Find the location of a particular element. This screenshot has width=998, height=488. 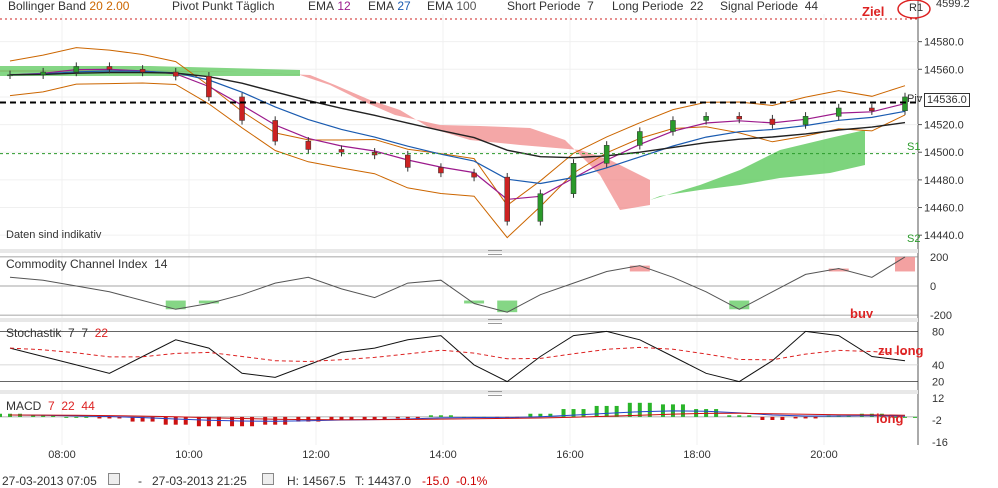

macd-v2: 22 is located at coordinates (68, 406).